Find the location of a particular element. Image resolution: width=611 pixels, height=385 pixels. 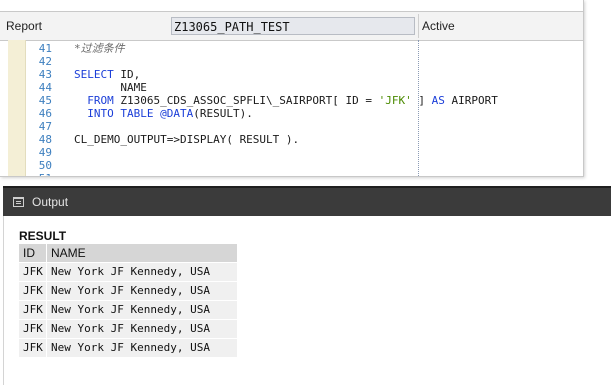

code-line: 51 is located at coordinates (291, 174).